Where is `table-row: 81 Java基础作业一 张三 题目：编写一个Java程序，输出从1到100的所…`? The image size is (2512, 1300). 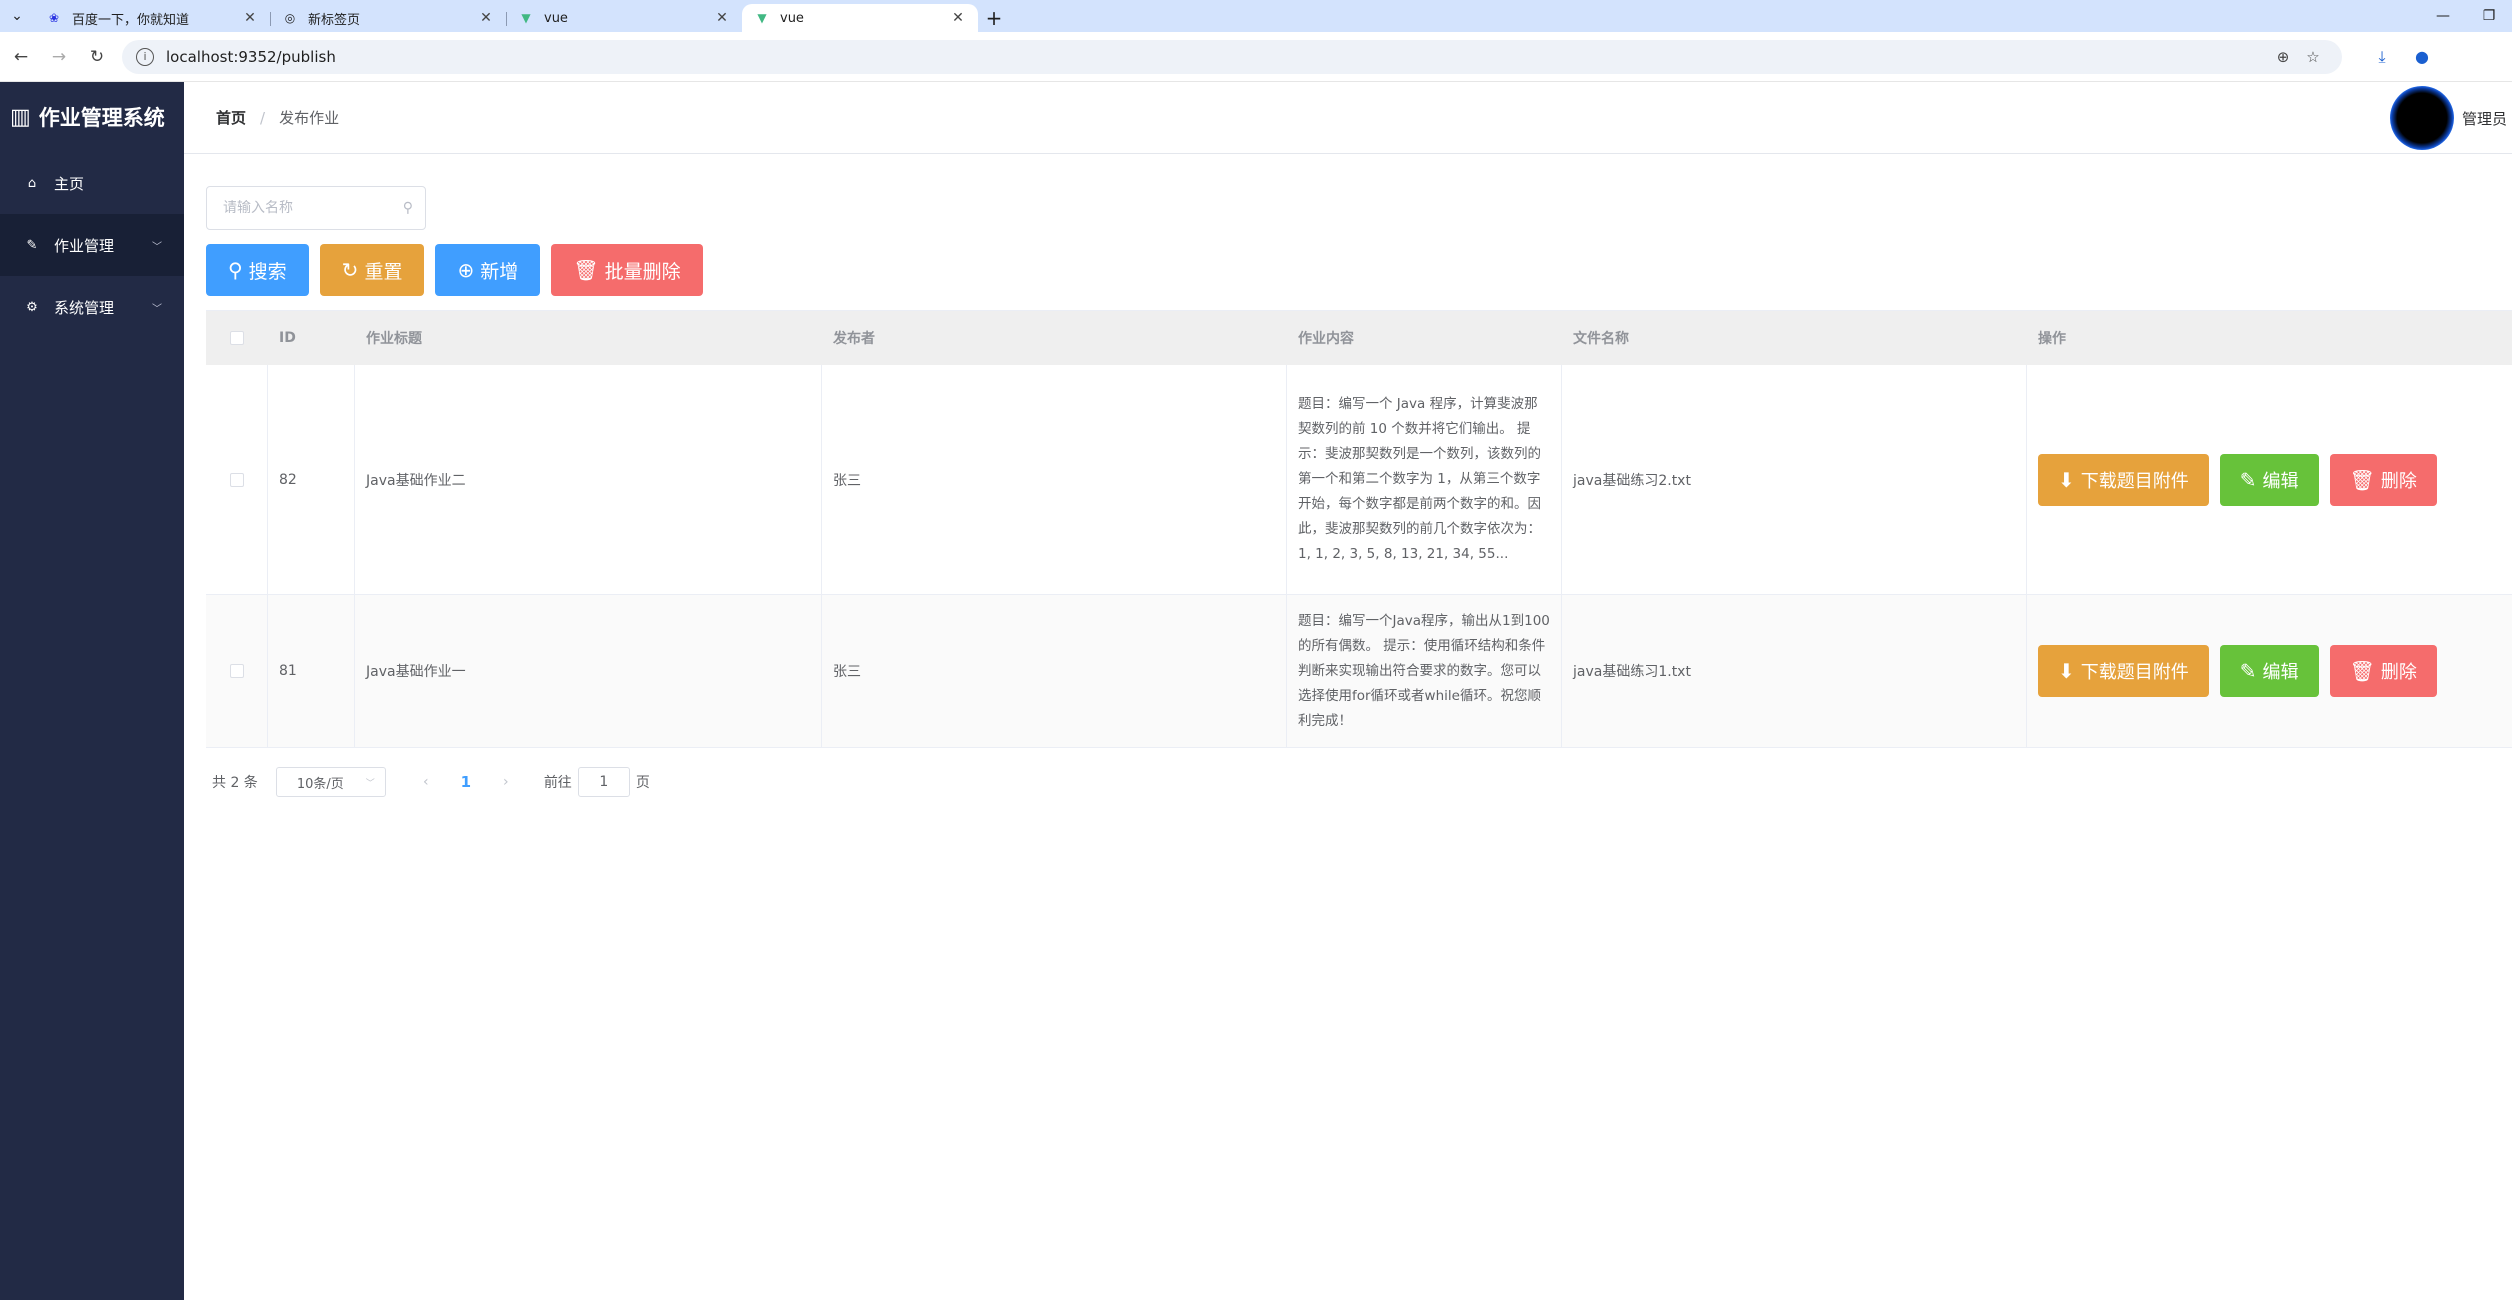 table-row: 81 Java基础作业一 张三 题目：编写一个Java程序，输出从1到100的所… is located at coordinates (1359, 671).